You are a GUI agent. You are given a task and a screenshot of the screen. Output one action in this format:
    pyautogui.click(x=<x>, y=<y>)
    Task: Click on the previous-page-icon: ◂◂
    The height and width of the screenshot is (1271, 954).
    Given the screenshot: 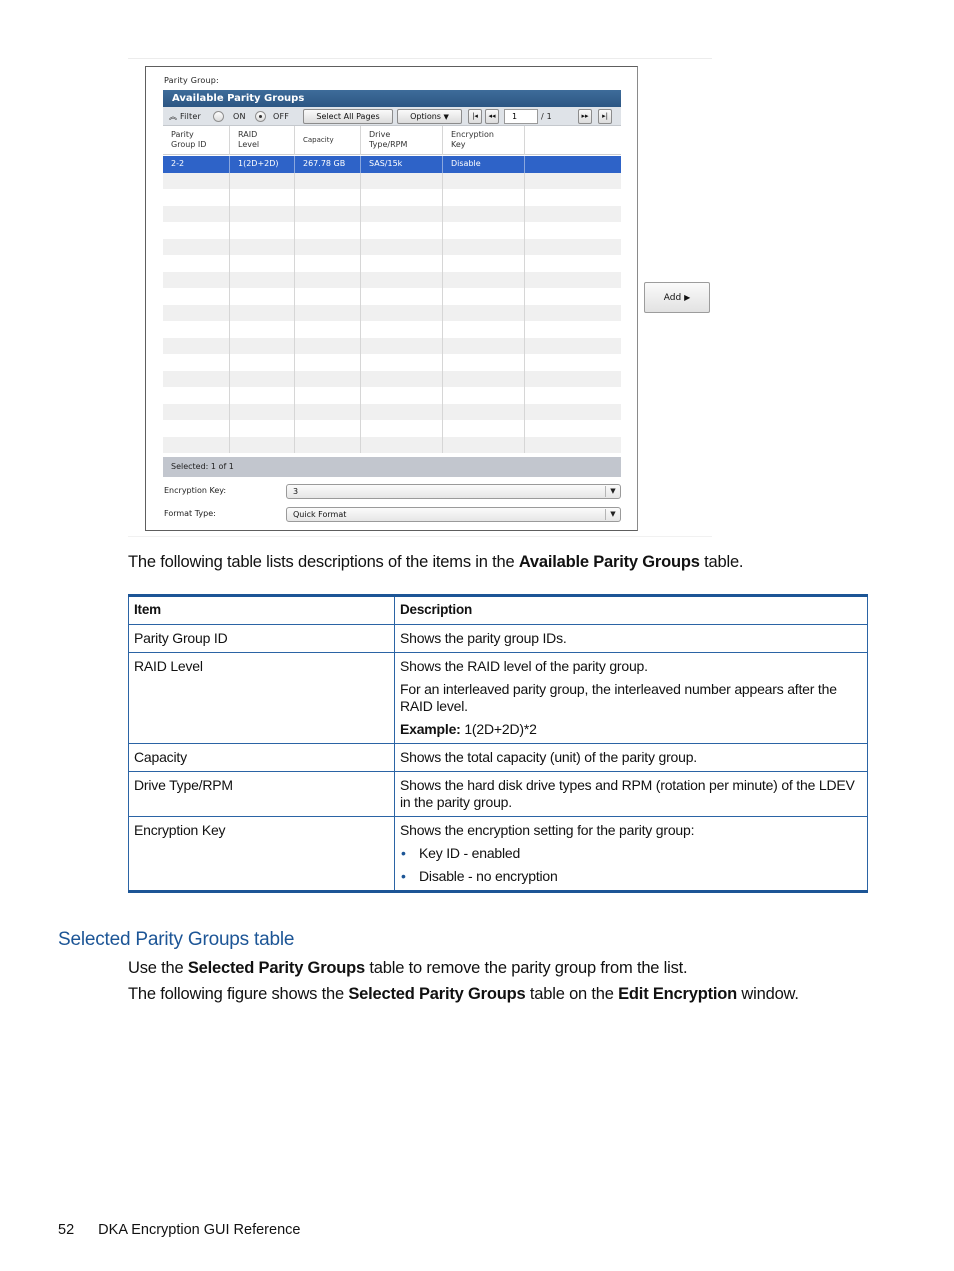 What is the action you would take?
    pyautogui.click(x=492, y=116)
    